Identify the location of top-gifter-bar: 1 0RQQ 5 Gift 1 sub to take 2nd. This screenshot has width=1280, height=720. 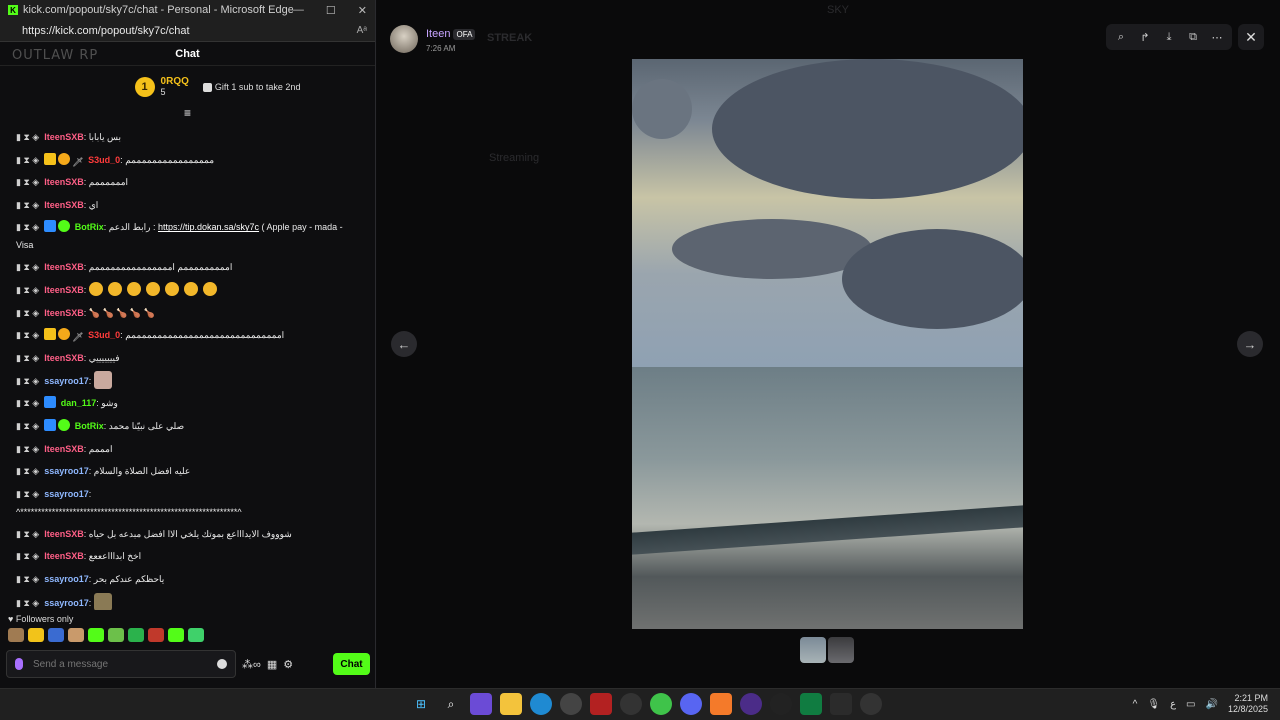
(187, 87).